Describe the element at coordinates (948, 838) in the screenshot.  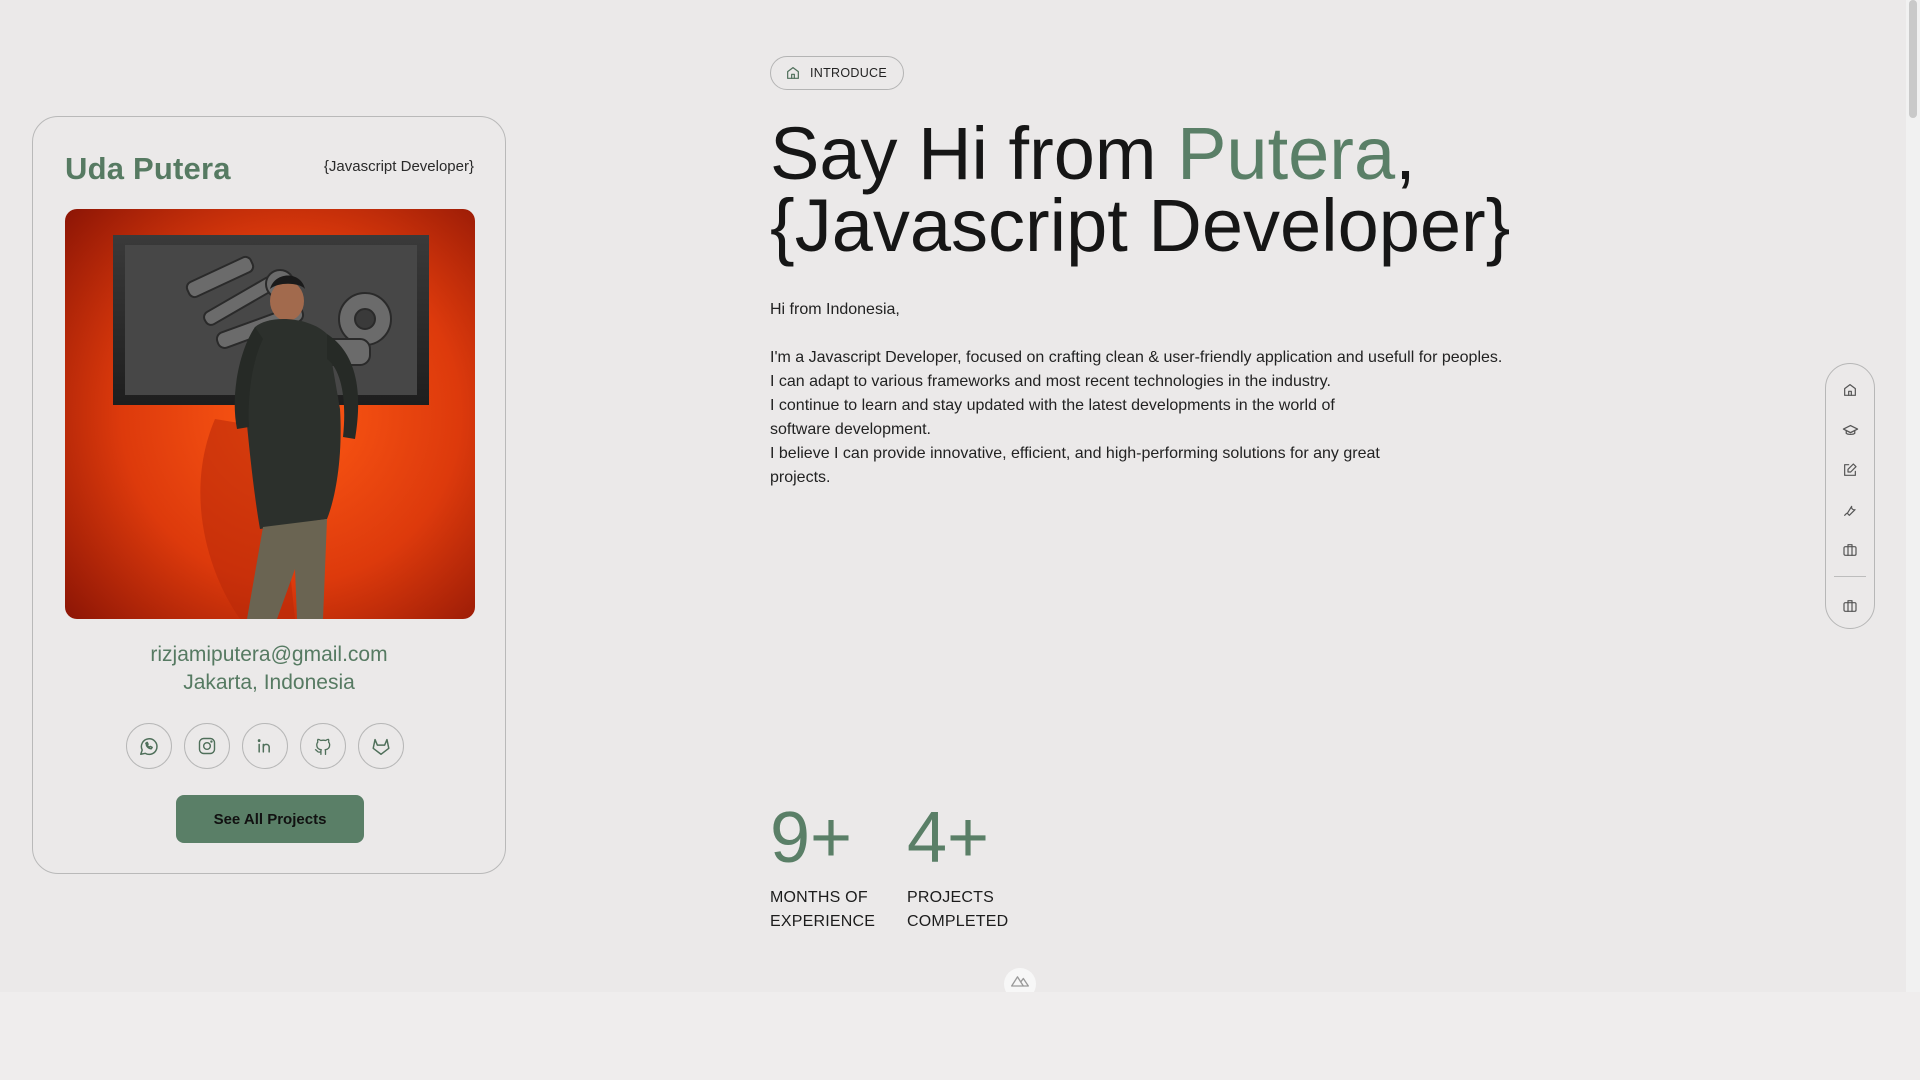
I see `stat-value: 4+` at that location.